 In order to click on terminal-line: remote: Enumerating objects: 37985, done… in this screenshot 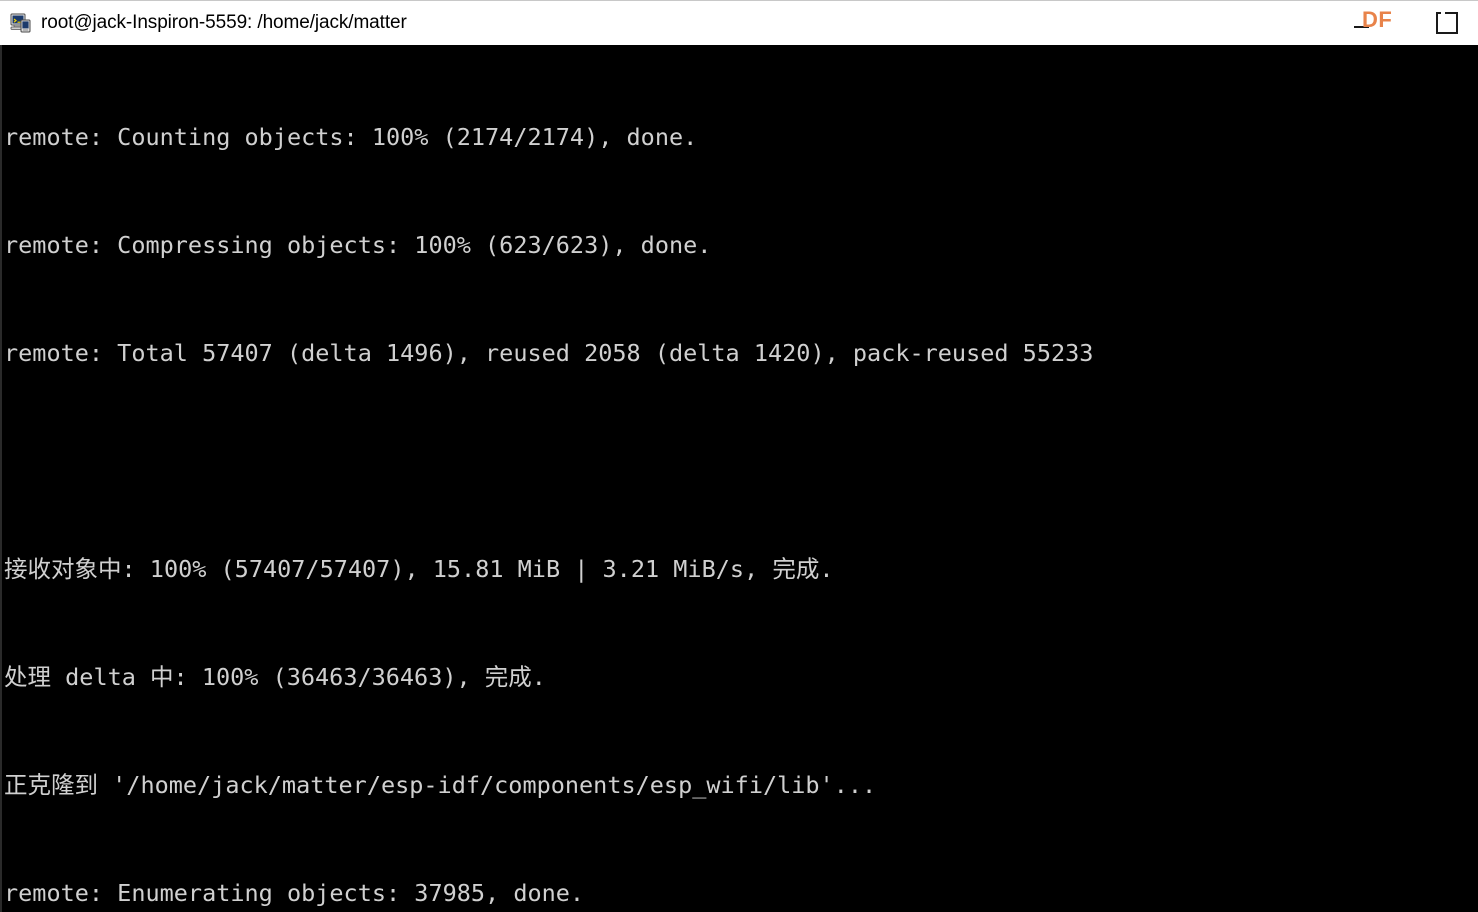, I will do `click(294, 893)`.